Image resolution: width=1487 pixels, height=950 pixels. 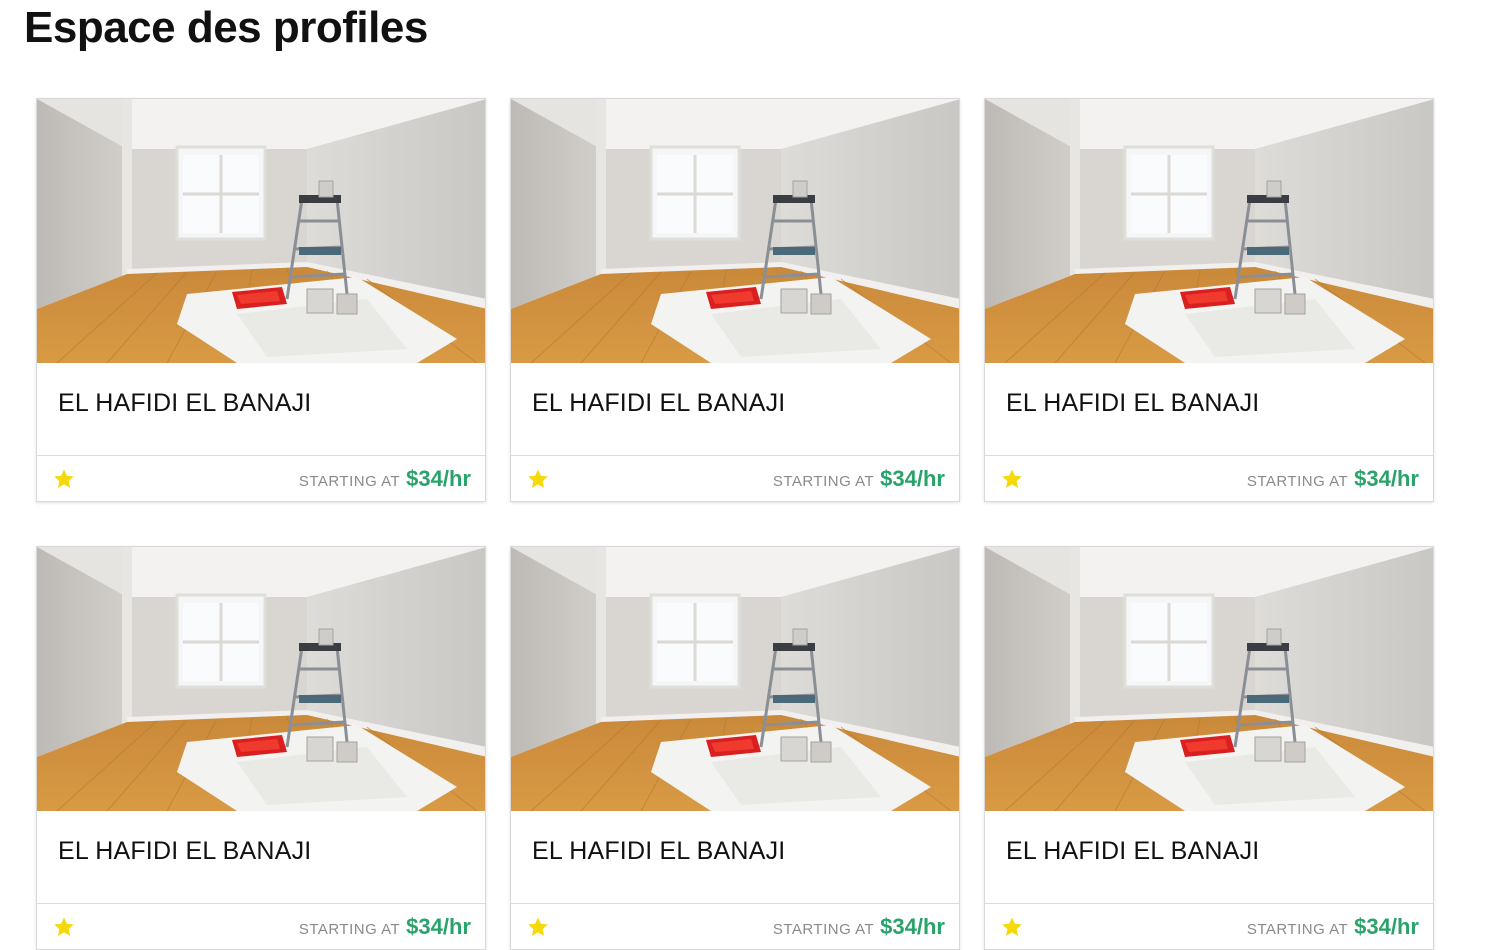 What do you see at coordinates (226, 27) in the screenshot?
I see `page-title: Espace des profiles` at bounding box center [226, 27].